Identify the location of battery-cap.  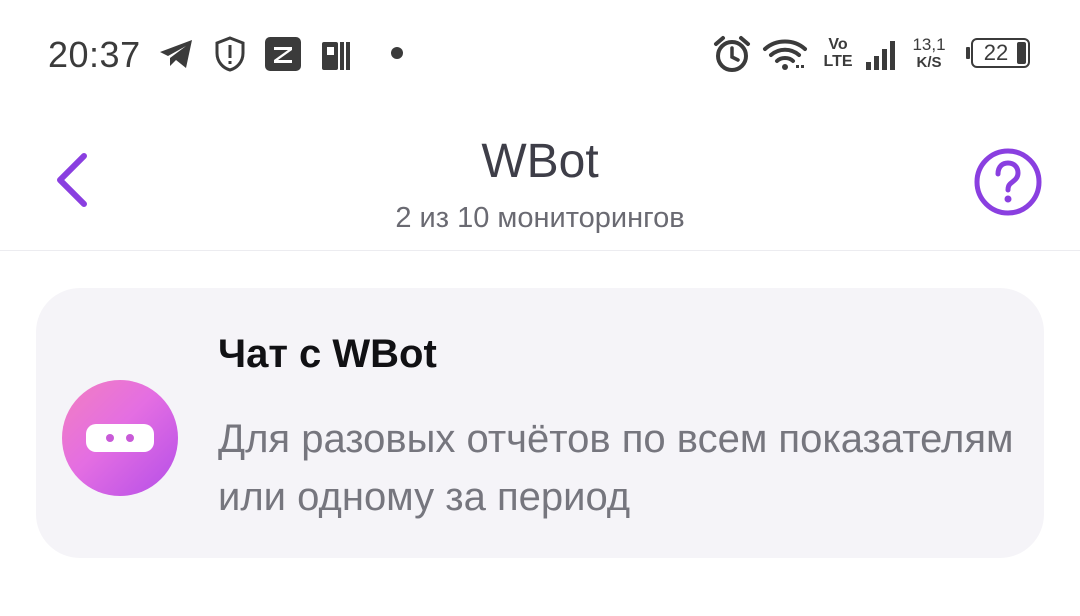
(968, 53).